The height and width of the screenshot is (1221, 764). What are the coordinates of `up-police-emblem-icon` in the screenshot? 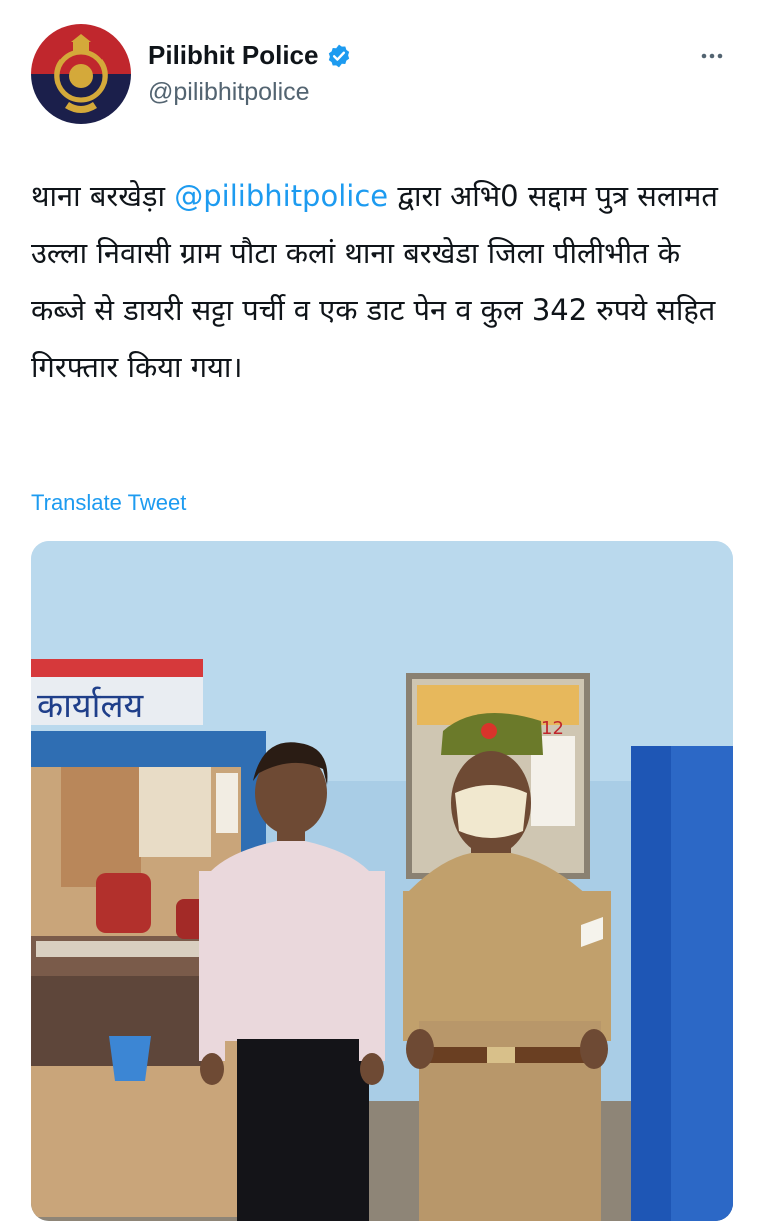 It's located at (81, 74).